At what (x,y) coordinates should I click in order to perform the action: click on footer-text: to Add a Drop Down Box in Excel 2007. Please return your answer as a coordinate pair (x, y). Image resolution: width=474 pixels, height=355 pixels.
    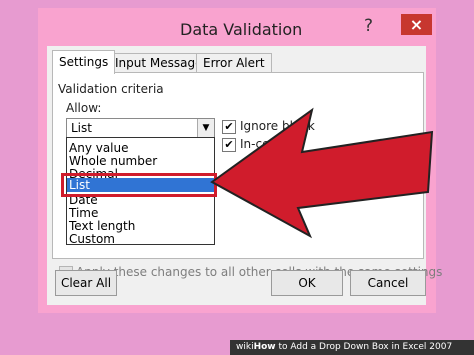
    Looking at the image, I should click on (364, 347).